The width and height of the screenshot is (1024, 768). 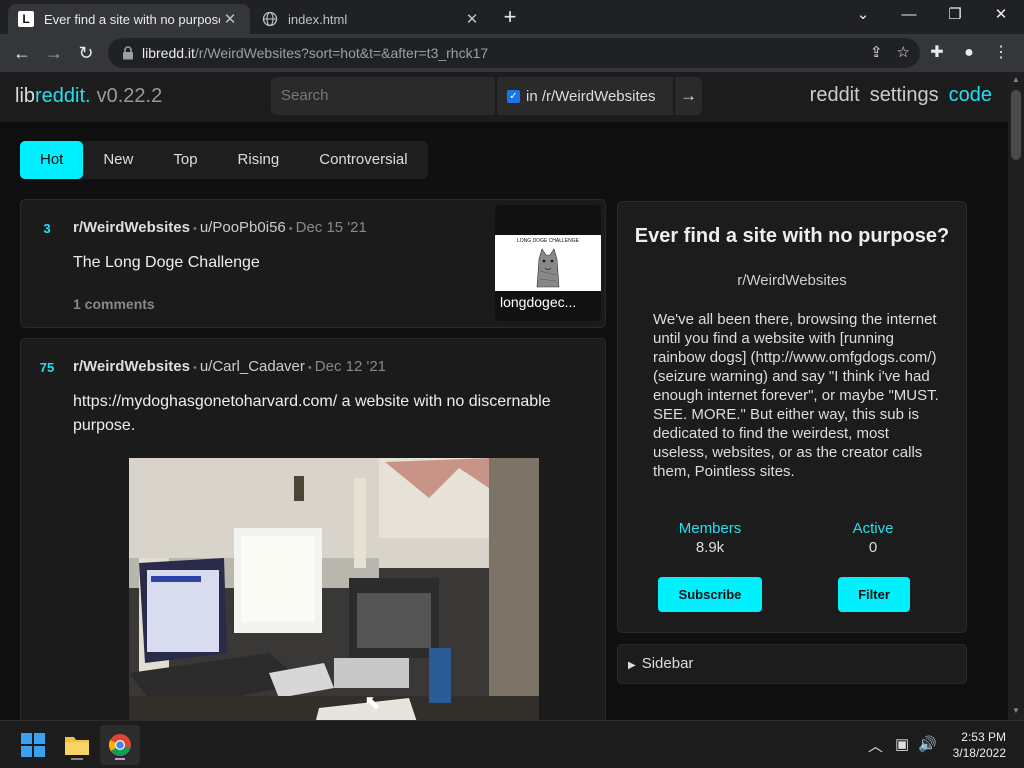 What do you see at coordinates (259, 160) in the screenshot?
I see `sort-tab-rising: Rising` at bounding box center [259, 160].